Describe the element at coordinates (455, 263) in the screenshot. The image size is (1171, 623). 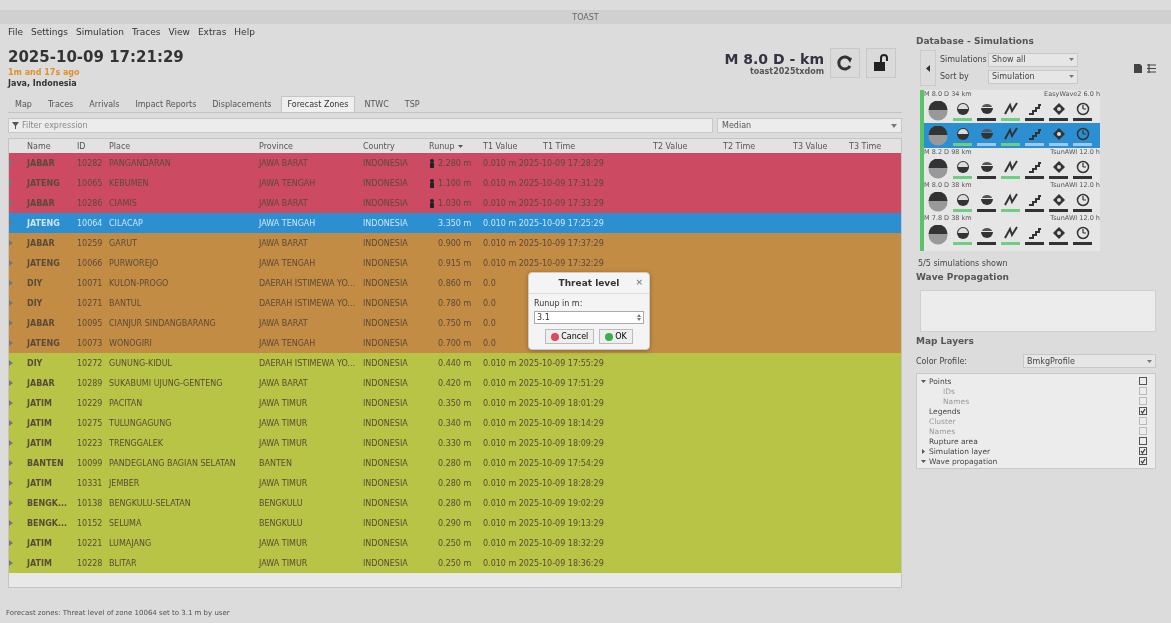
I see `table-cell: 0.915 m` at that location.